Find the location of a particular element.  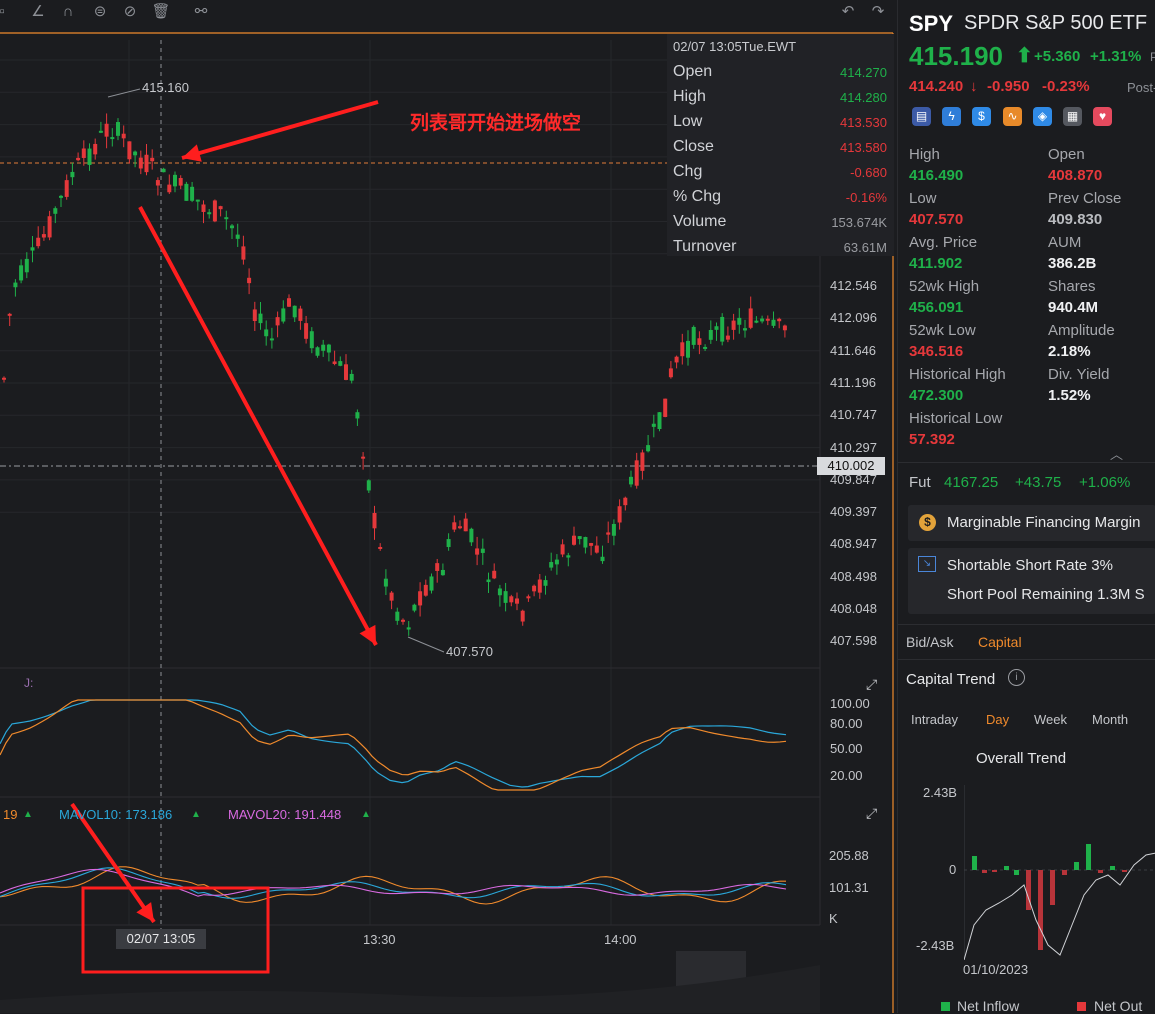

toolbar-left-edge-icon: ▫ is located at coordinates (6, 12).